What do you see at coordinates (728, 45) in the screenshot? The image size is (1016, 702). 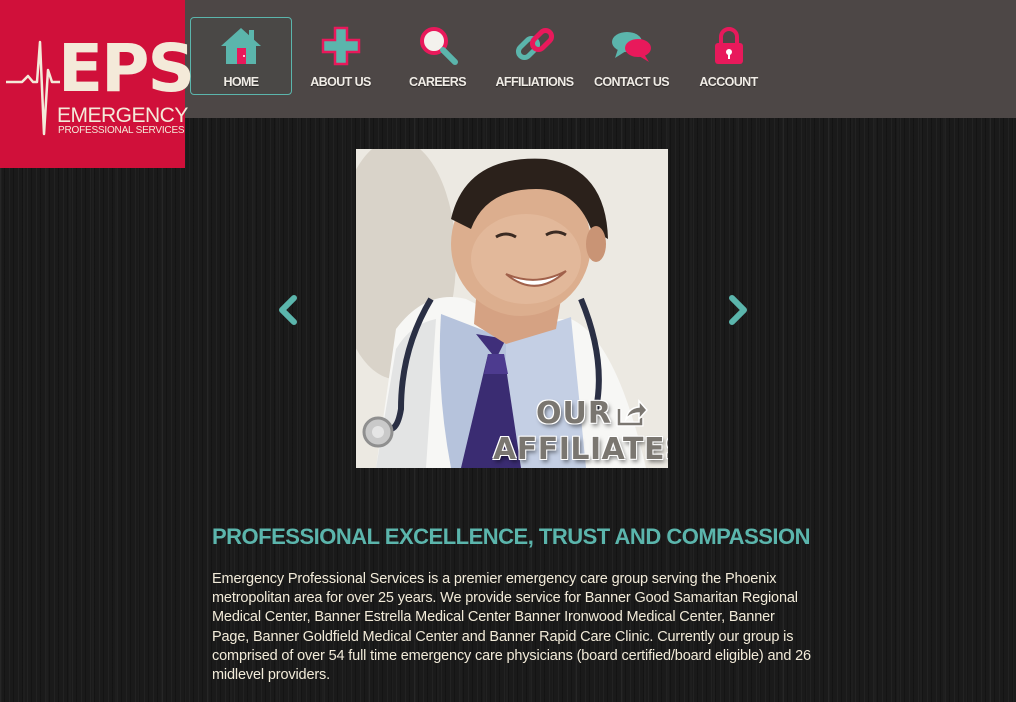 I see `padlock-icon` at bounding box center [728, 45].